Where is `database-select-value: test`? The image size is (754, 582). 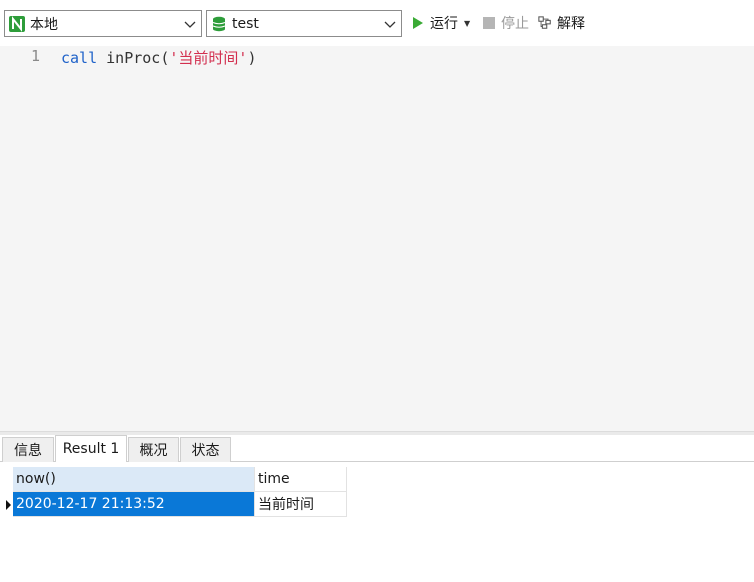 database-select-value: test is located at coordinates (245, 23).